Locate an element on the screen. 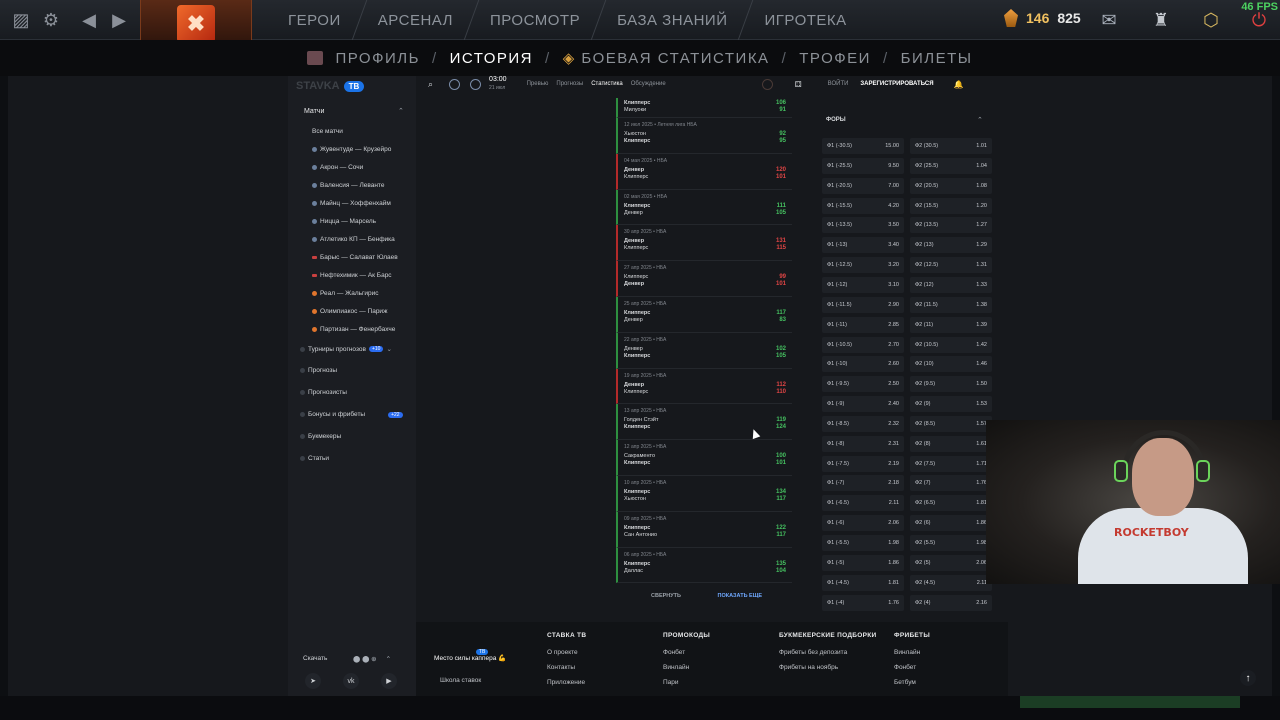 The height and width of the screenshot is (720, 1280). history-match-row: 22 апр 2025 • НБА Денвер Клипперс 102 105 is located at coordinates (704, 350).